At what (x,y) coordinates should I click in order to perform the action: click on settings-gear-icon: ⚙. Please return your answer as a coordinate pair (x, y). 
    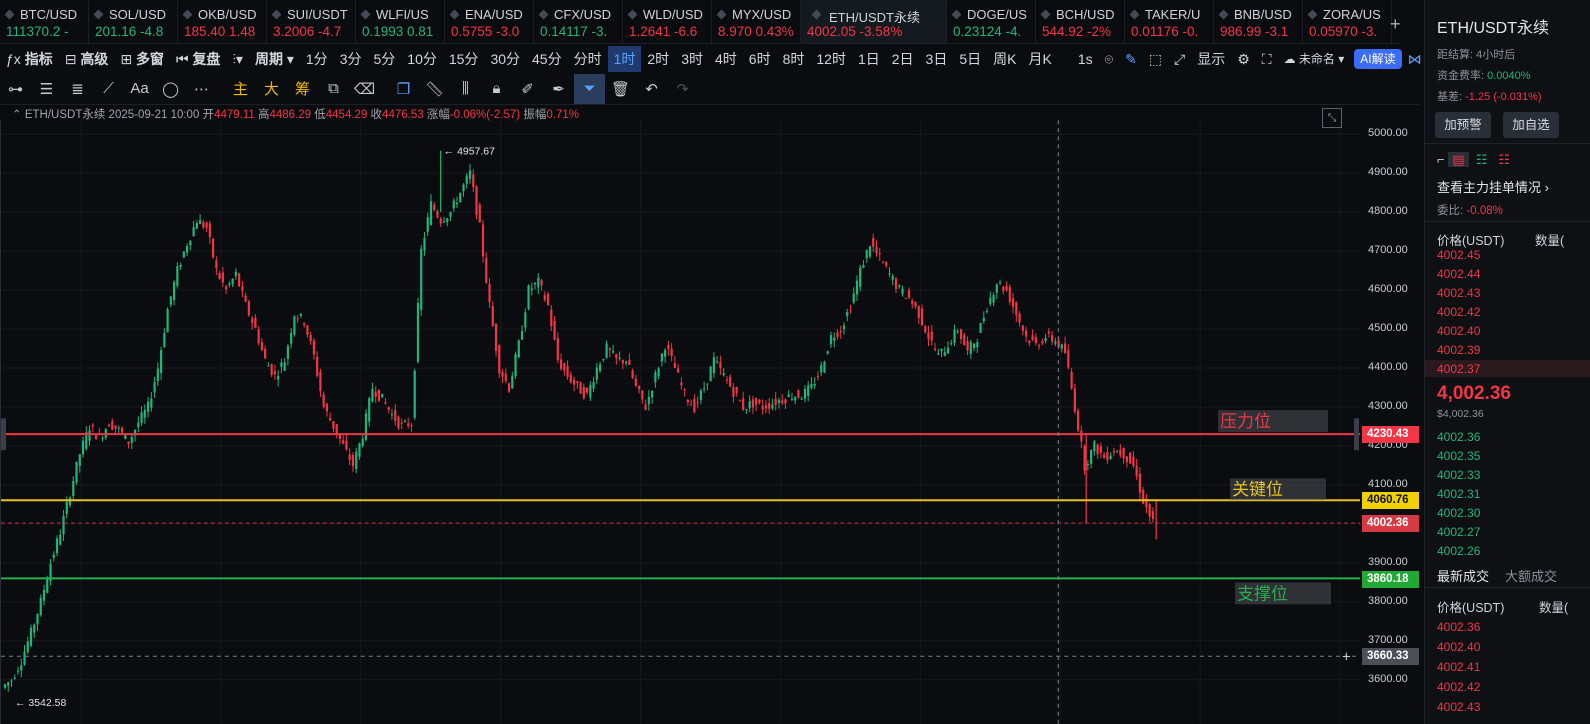
    Looking at the image, I should click on (1243, 59).